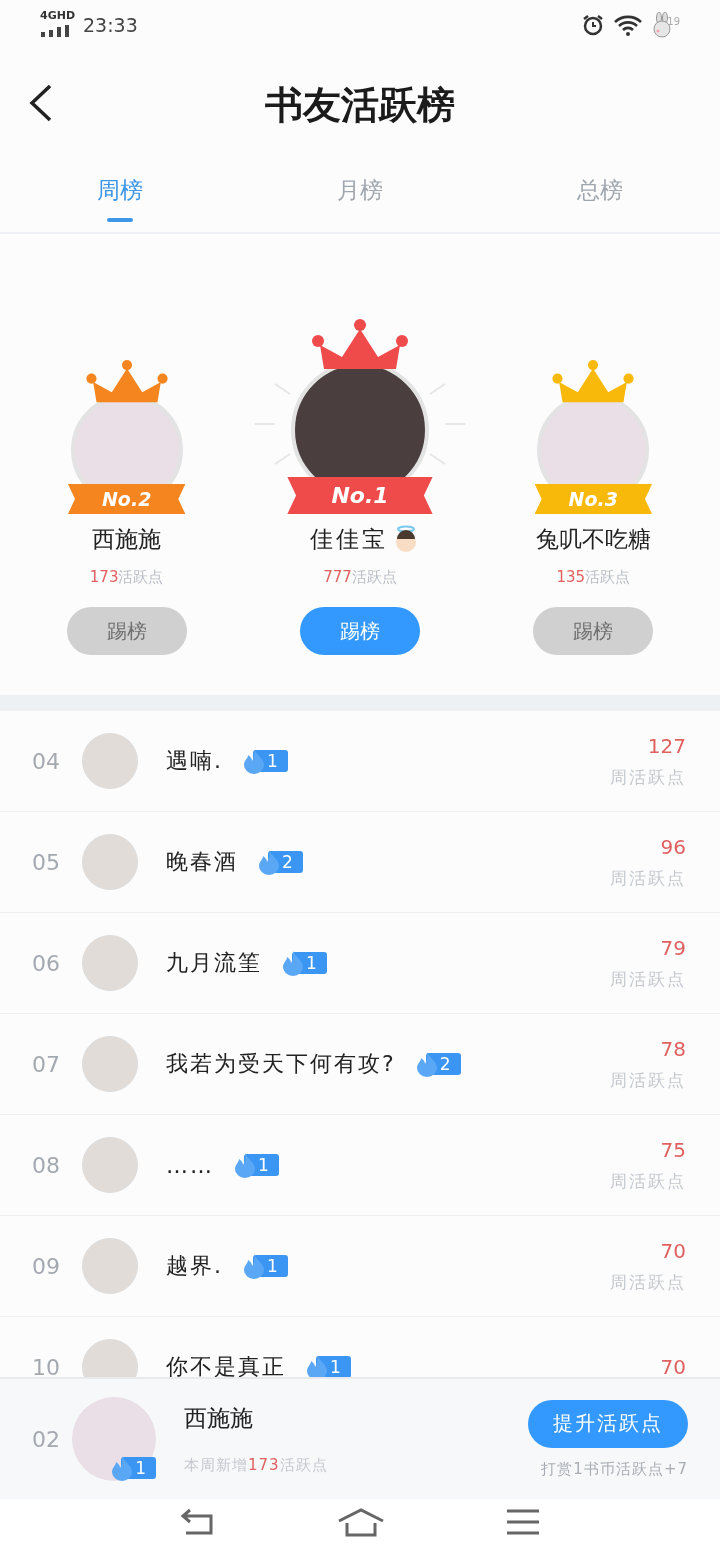 Image resolution: width=720 pixels, height=1544 pixels. Describe the element at coordinates (666, 745) in the screenshot. I see `score-value: 127` at that location.